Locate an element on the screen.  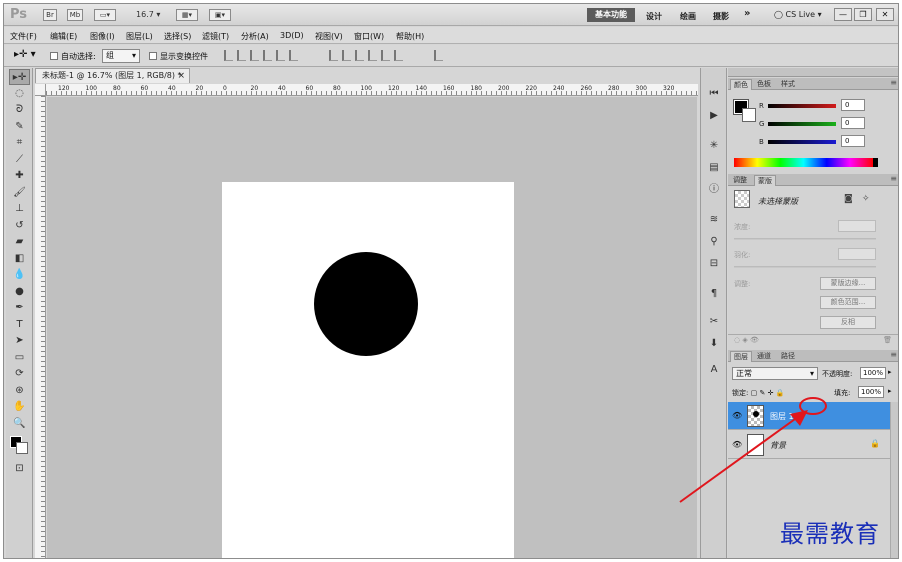
tab-styles: 样式 is located at coordinates (788, 84).